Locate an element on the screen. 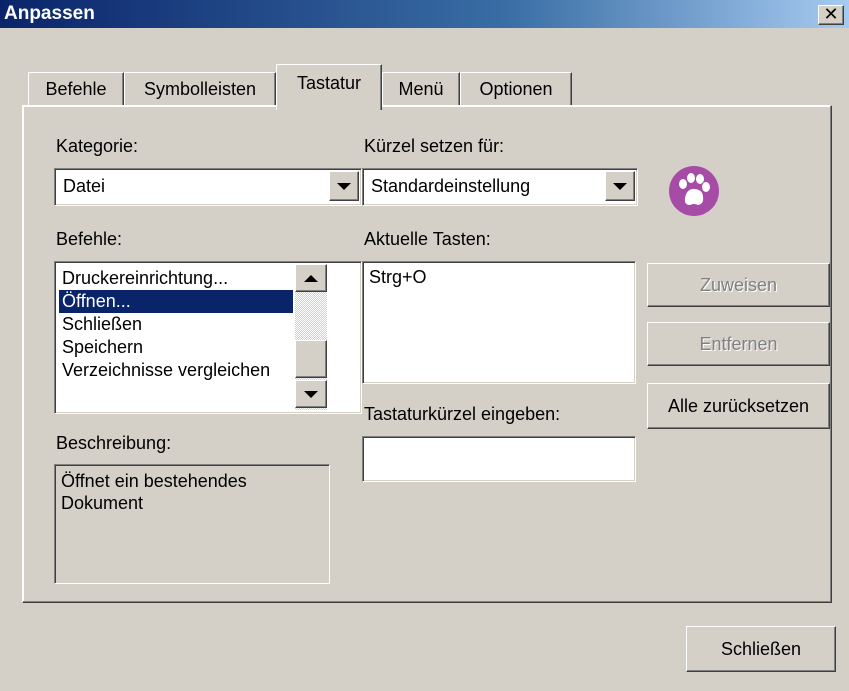 This screenshot has height=691, width=849. paw-logo-icon is located at coordinates (694, 191).